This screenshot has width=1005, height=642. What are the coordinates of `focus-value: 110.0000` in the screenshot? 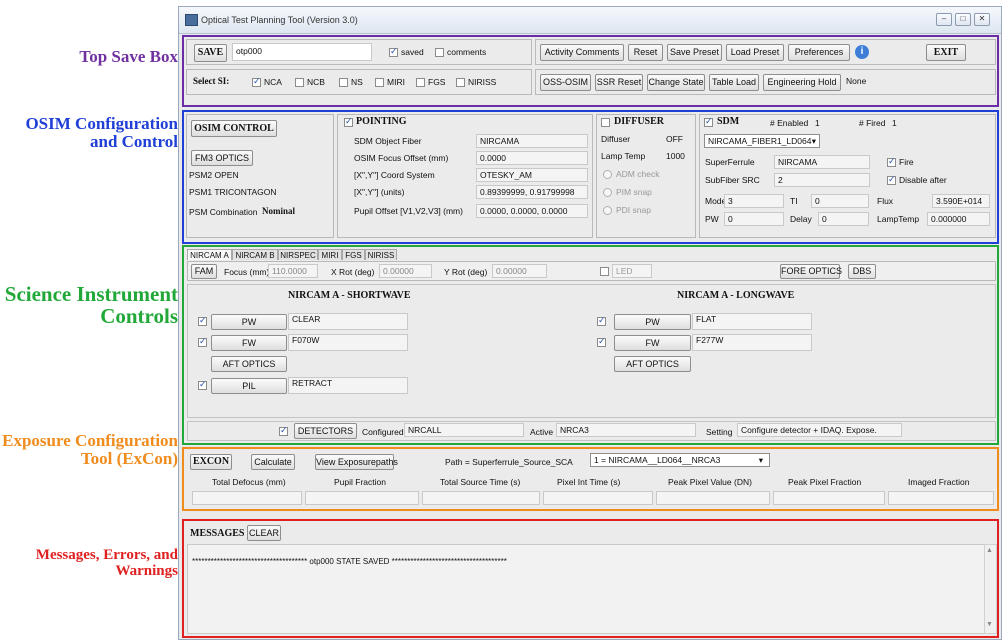 It's located at (293, 271).